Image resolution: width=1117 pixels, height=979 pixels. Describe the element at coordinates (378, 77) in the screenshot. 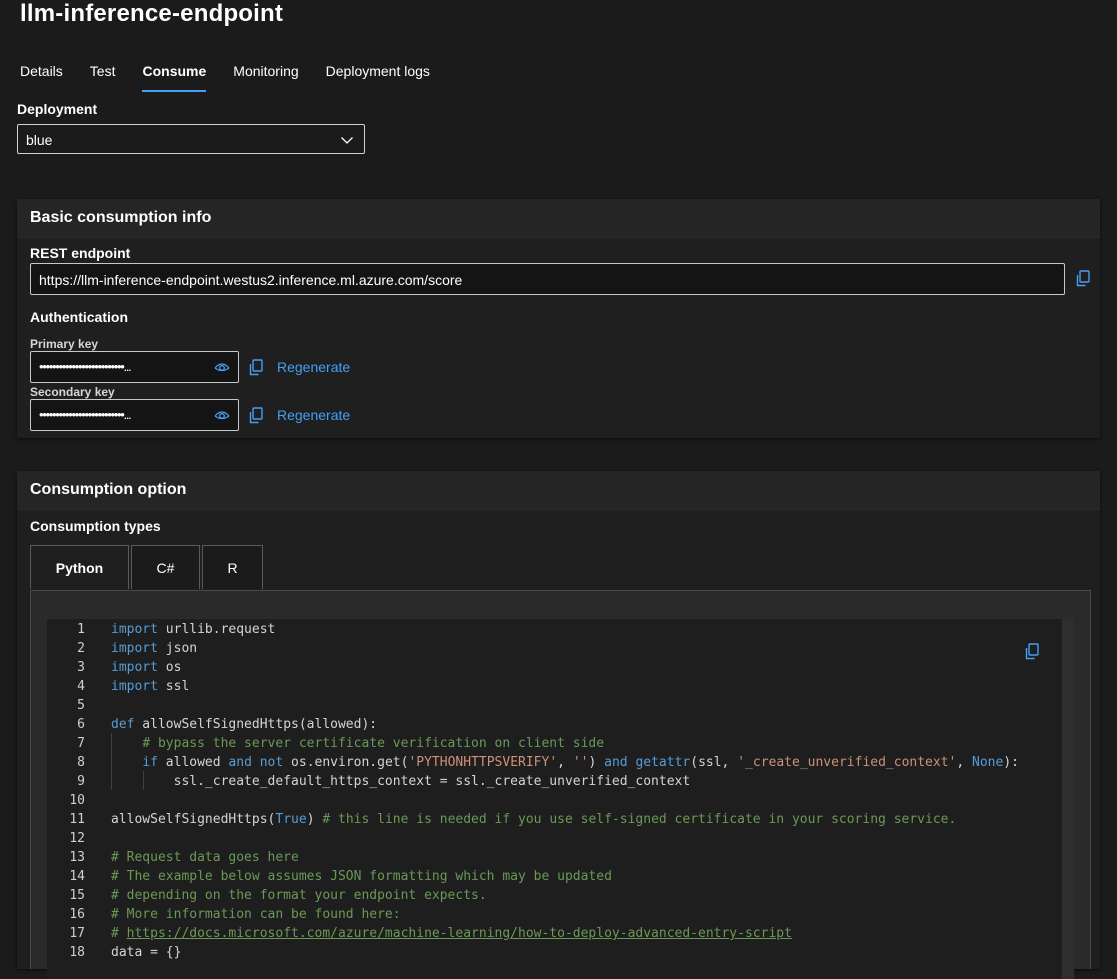

I see `tab-deployment-logs: Deployment logs` at that location.